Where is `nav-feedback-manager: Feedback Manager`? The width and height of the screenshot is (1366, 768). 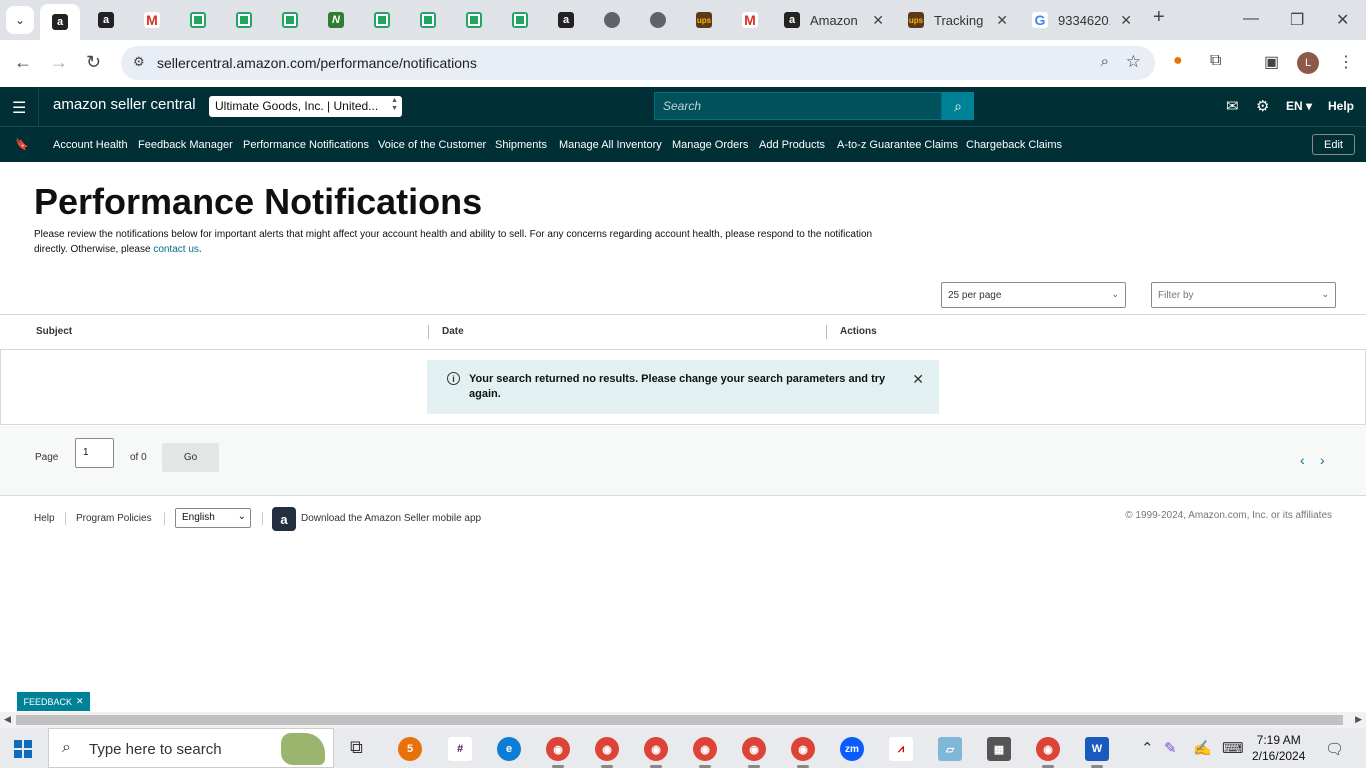
nav-feedback-manager: Feedback Manager is located at coordinates (185, 145).